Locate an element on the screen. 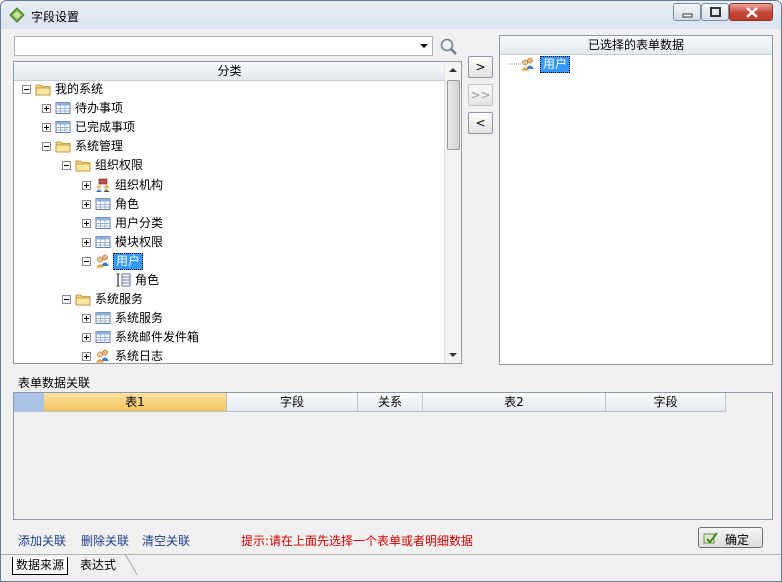 This screenshot has height=582, width=782. title-bar: 字段设置 is located at coordinates (391, 15).